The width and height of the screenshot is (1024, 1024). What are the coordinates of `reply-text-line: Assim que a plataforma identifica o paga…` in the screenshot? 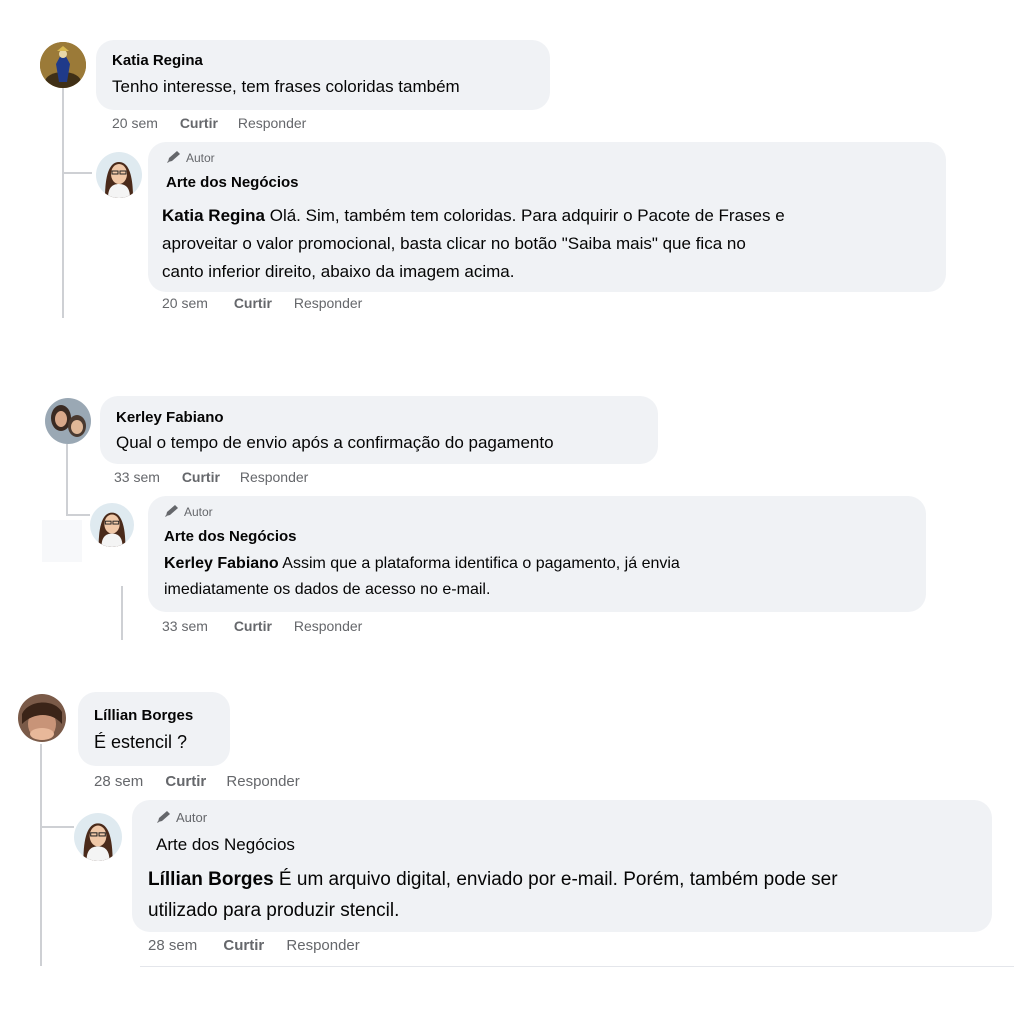 It's located at (481, 563).